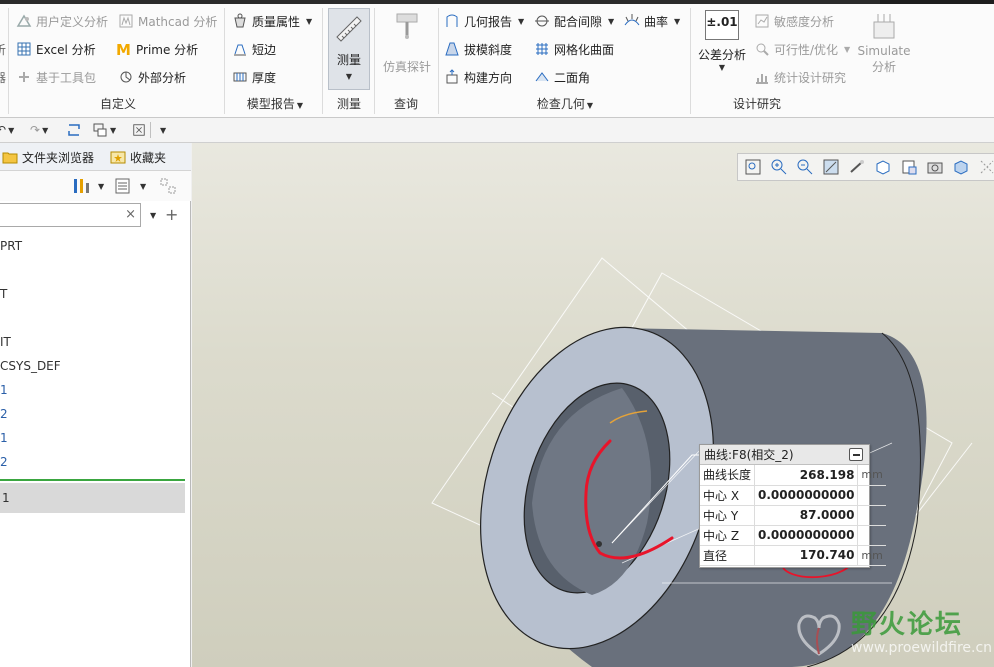 Image resolution: width=994 pixels, height=667 pixels. What do you see at coordinates (138, 157) in the screenshot?
I see `tab-favorites: 收藏夹` at bounding box center [138, 157].